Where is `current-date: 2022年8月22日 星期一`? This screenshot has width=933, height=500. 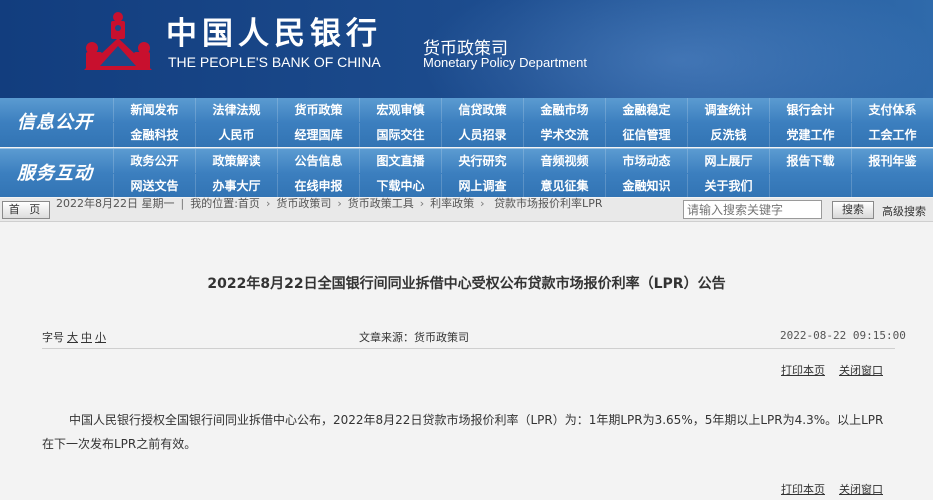 current-date: 2022年8月22日 星期一 is located at coordinates (115, 203).